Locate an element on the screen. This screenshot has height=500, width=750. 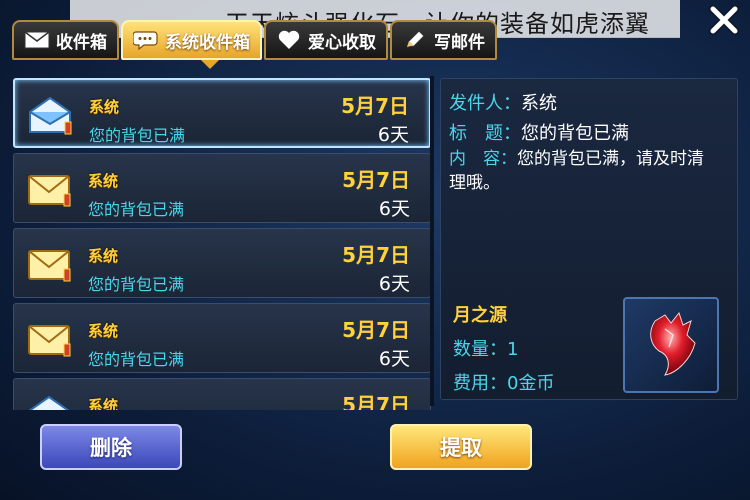
title-value: 您的背包已满 is located at coordinates (575, 133).